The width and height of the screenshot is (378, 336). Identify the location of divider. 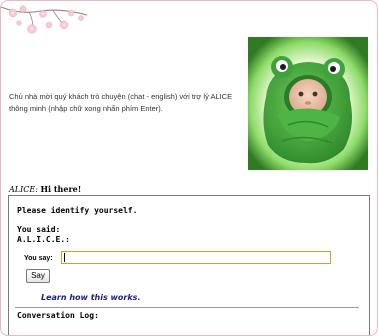
(187, 307).